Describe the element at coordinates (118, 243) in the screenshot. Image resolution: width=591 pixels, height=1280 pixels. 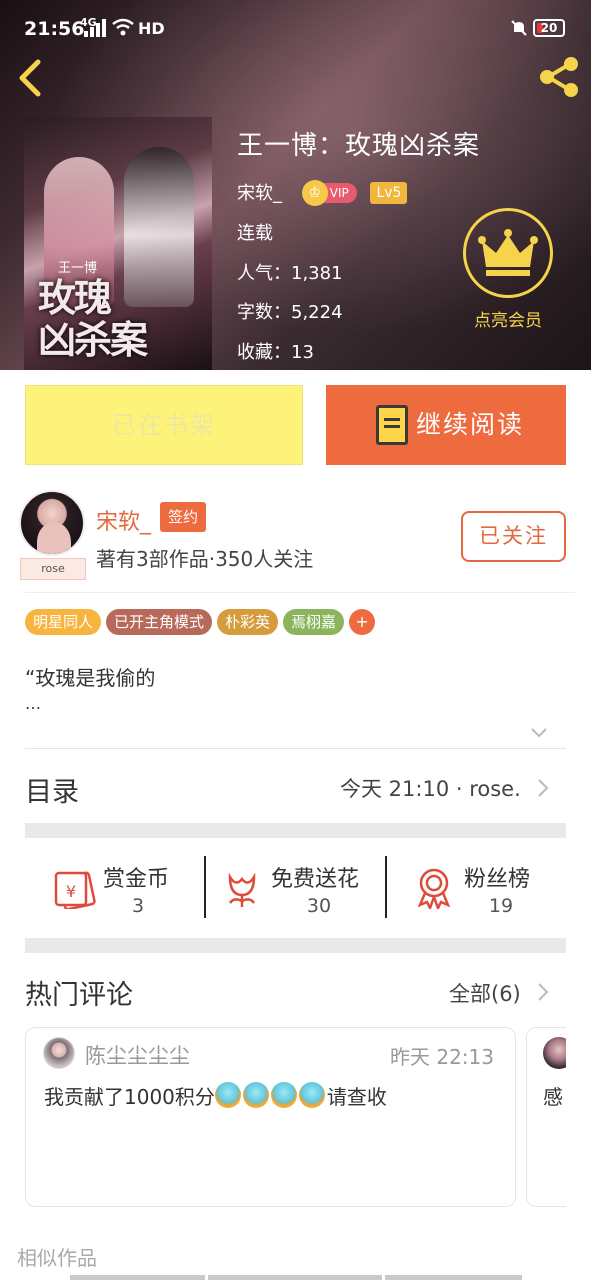
I see `book-cover: 王一博 玫瑰 凶杀案` at that location.